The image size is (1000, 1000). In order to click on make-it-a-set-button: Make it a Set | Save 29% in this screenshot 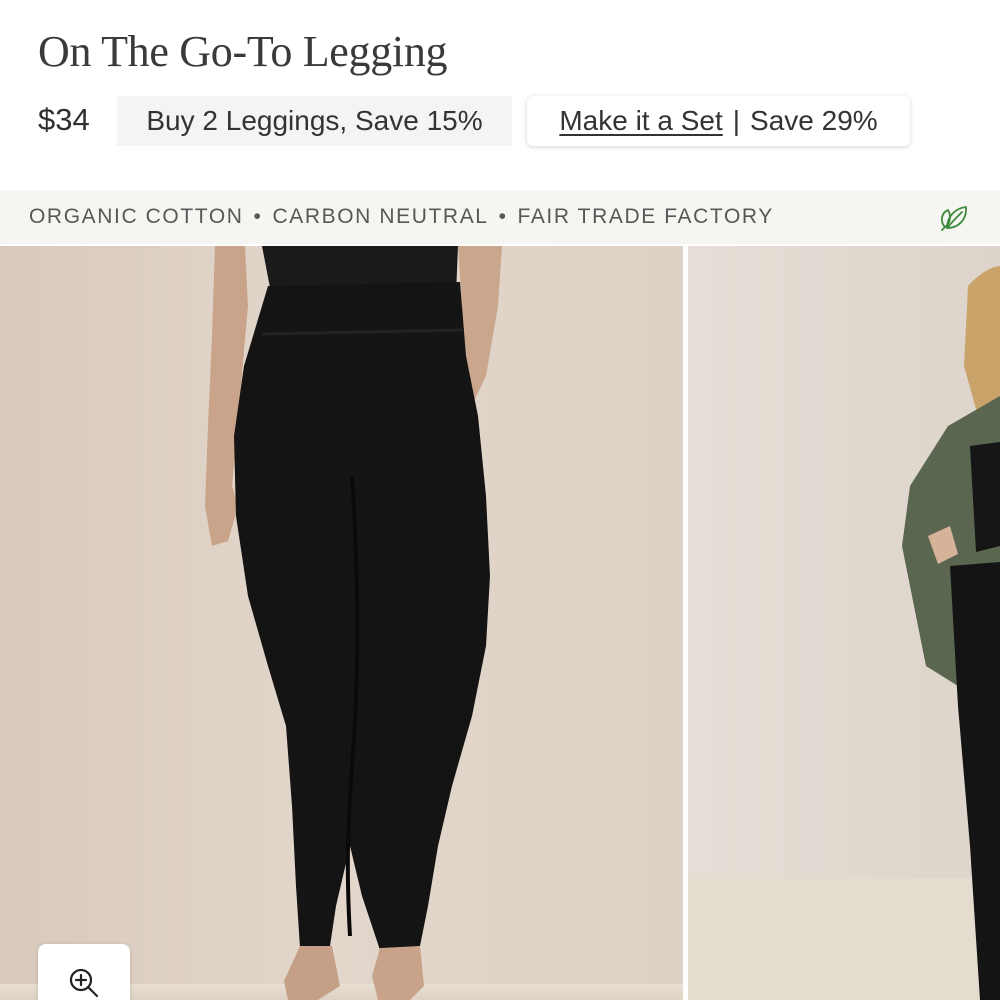, I will do `click(718, 121)`.